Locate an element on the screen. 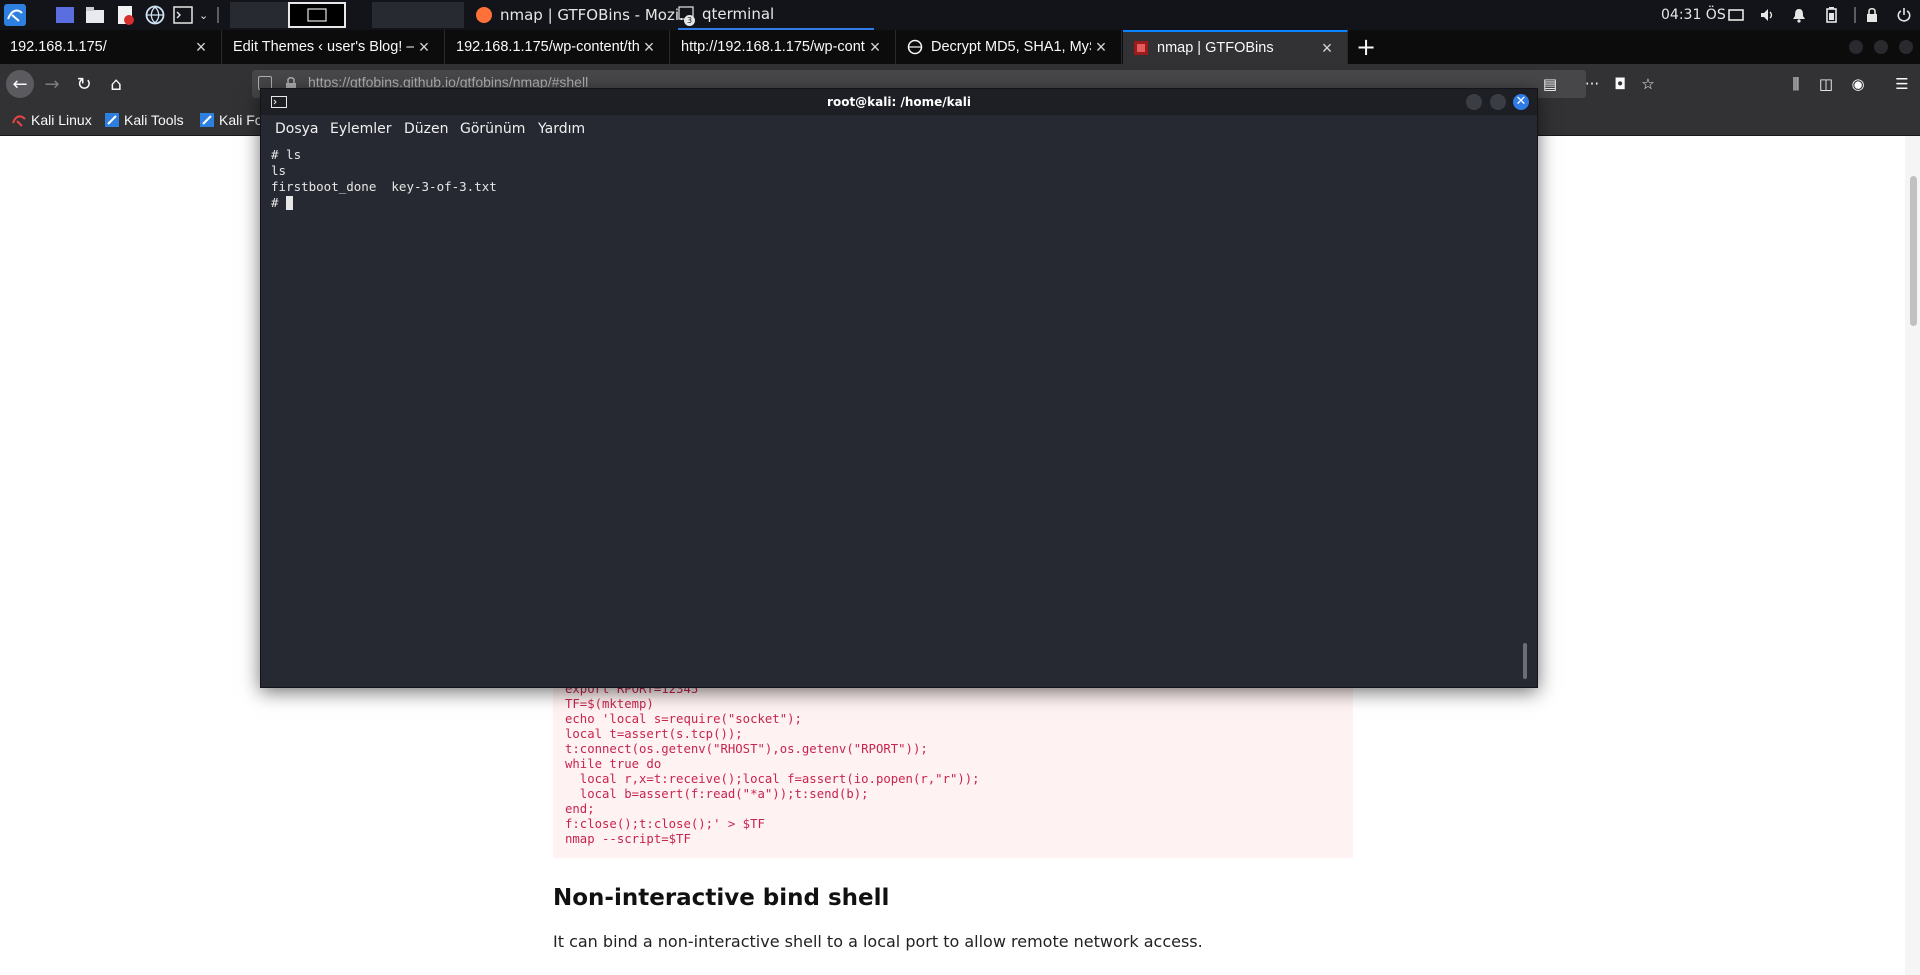  tab-gtfobins-nmap: nmap | GTFOBins × is located at coordinates (1235, 47).